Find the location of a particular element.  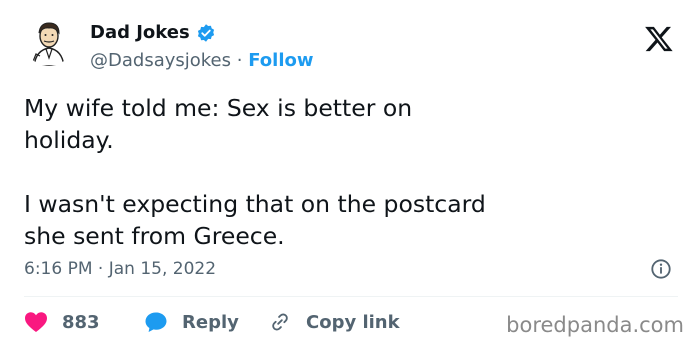

avatar is located at coordinates (49, 41).